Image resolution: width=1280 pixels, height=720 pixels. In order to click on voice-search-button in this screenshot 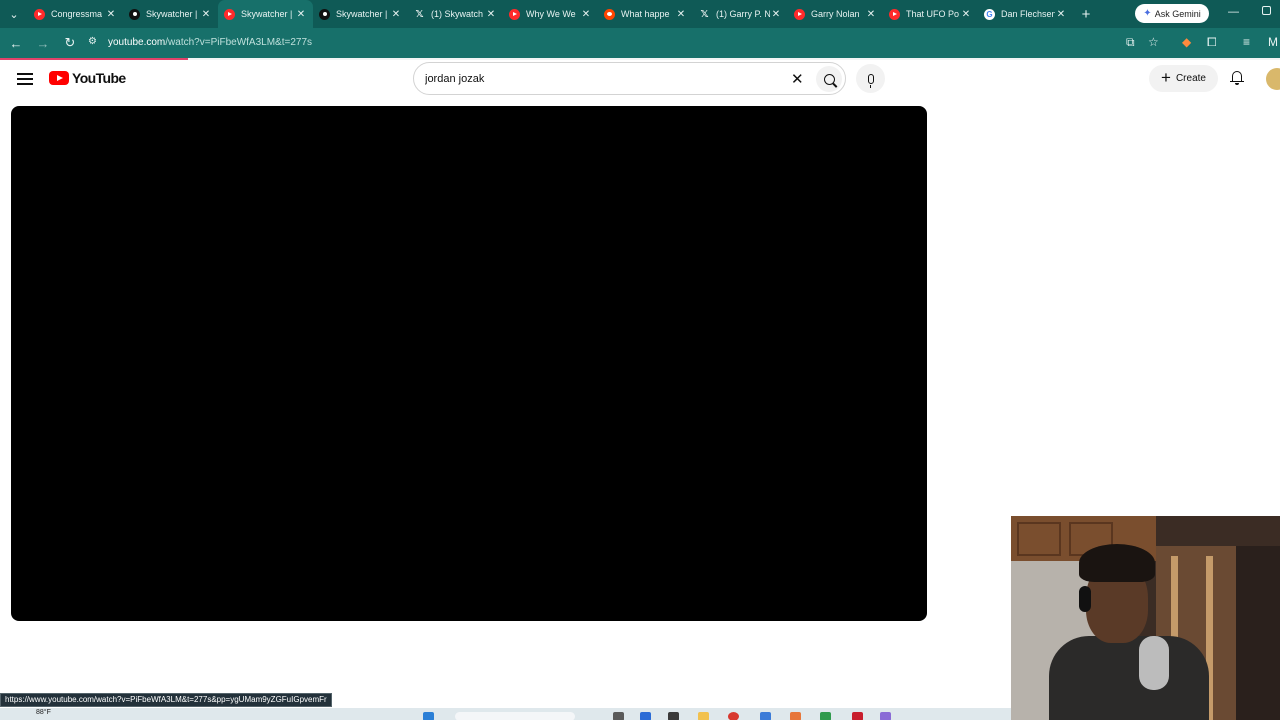, I will do `click(870, 78)`.